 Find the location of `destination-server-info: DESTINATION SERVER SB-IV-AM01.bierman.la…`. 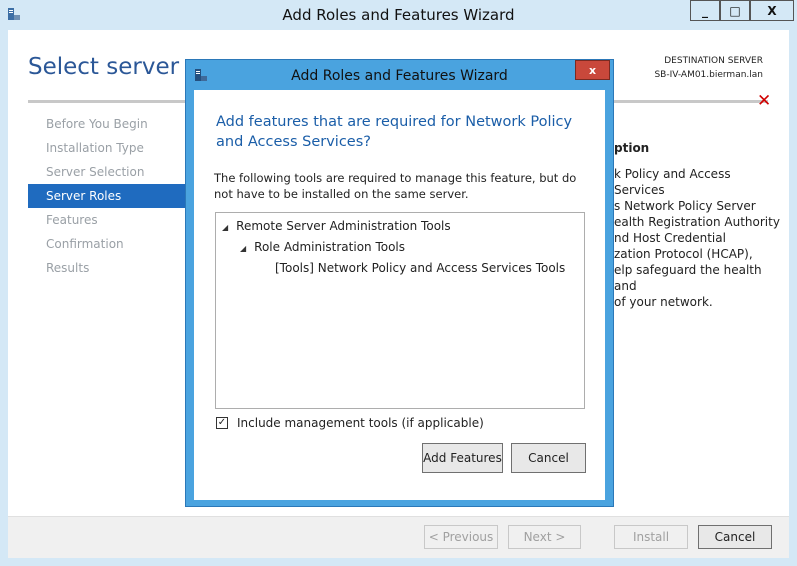

destination-server-info: DESTINATION SERVER SB-IV-AM01.bierman.la… is located at coordinates (708, 68).